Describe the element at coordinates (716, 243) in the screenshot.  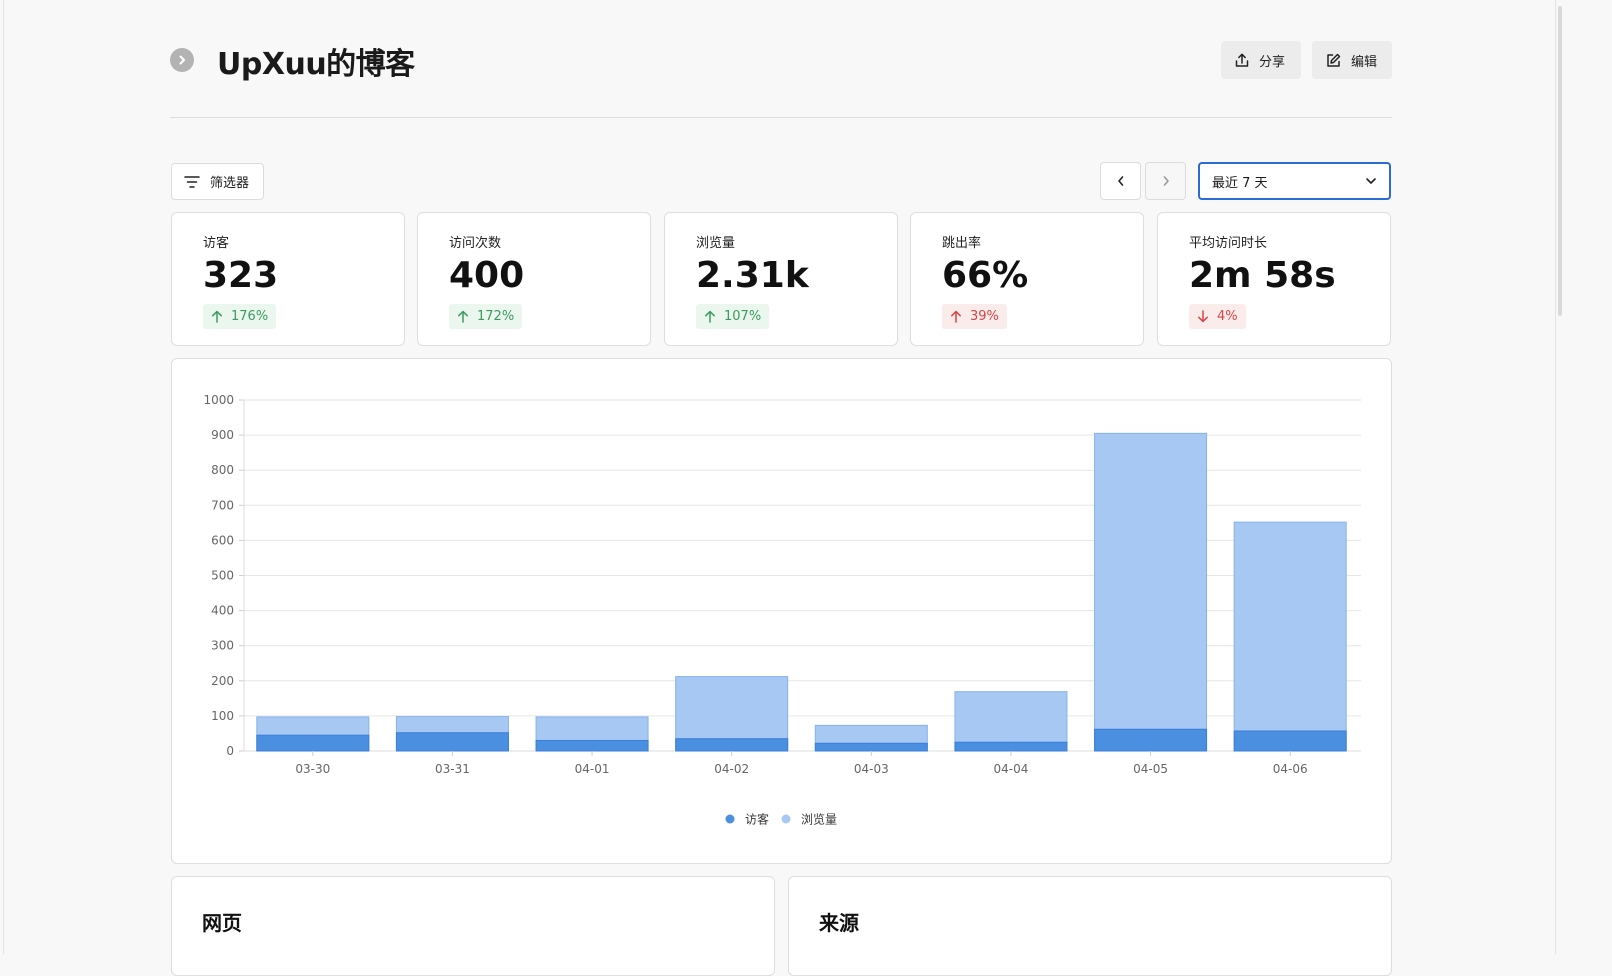
I see `metric-label: 浏览量` at that location.